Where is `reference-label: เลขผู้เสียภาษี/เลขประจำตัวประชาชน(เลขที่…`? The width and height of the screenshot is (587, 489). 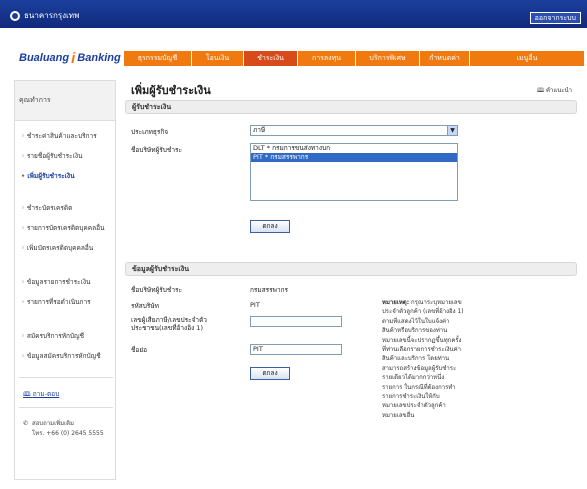
reference-label: เลขผู้เสียภาษี/เลขประจำตัวประชาชน(เลขที่… is located at coordinates (169, 324).